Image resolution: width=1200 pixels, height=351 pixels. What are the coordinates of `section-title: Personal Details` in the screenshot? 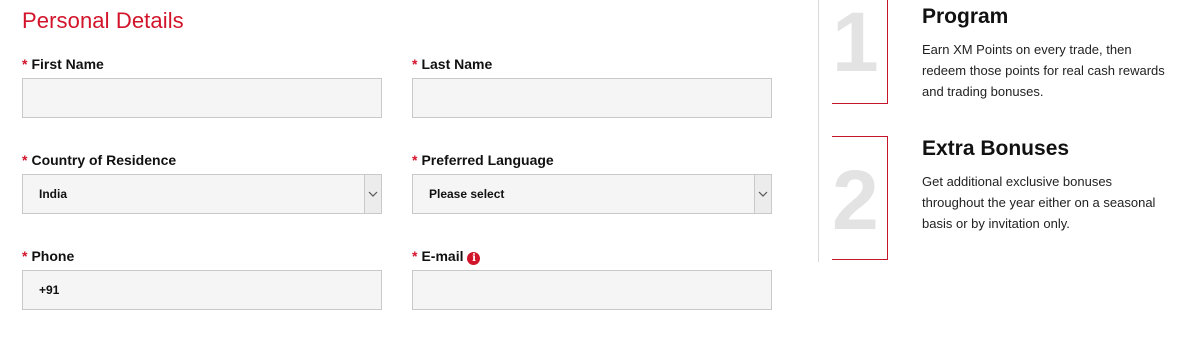 It's located at (103, 20).